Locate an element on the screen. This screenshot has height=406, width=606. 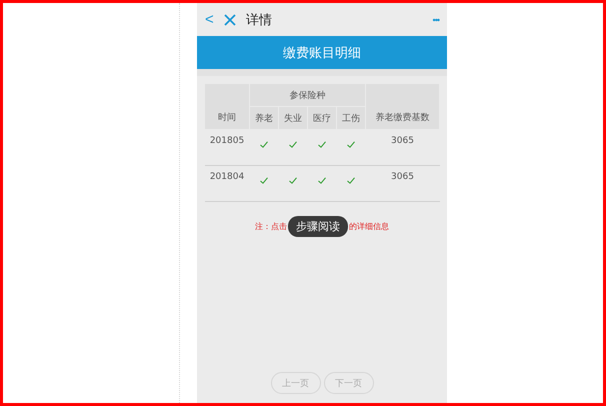
more-button: ••• is located at coordinates (435, 19).